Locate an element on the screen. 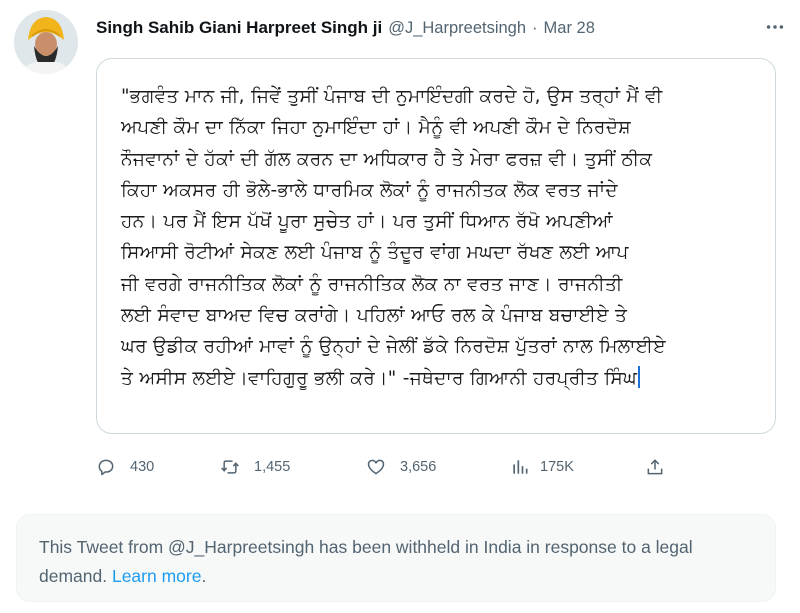  avatar is located at coordinates (46, 42).